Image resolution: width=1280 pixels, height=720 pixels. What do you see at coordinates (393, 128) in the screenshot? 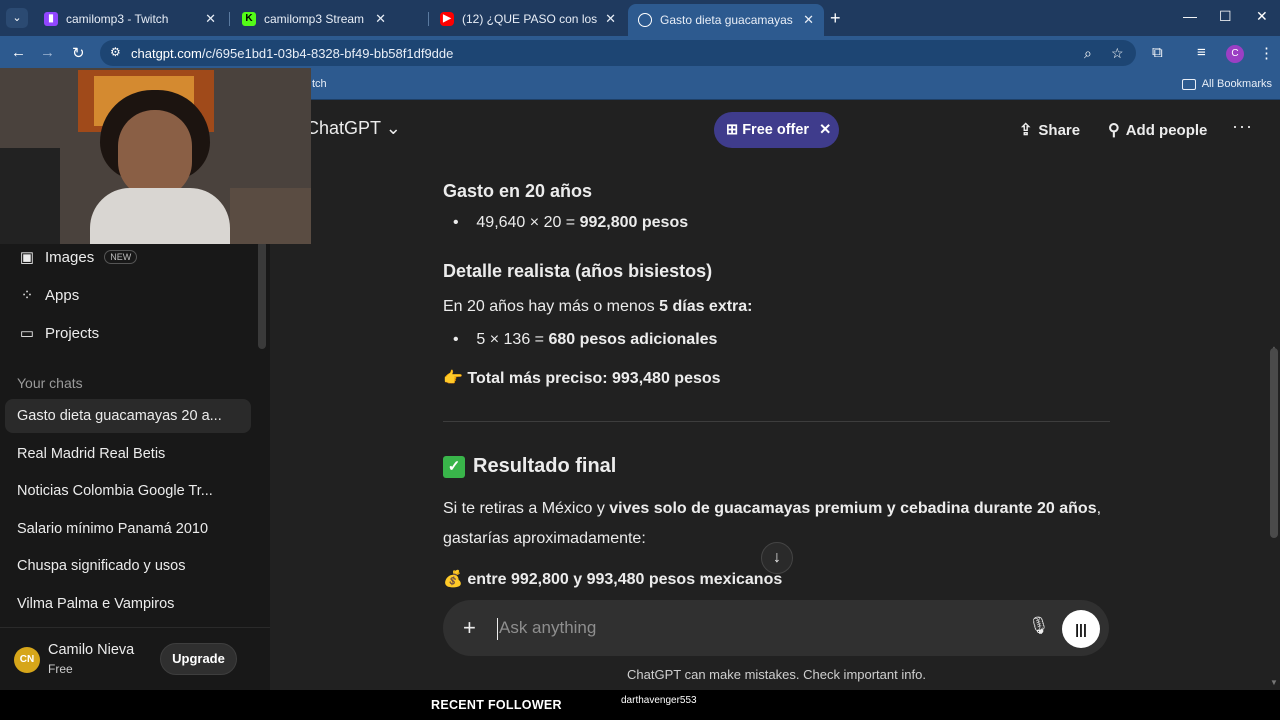
I see `chevron-down-icon: ⌄` at bounding box center [393, 128].